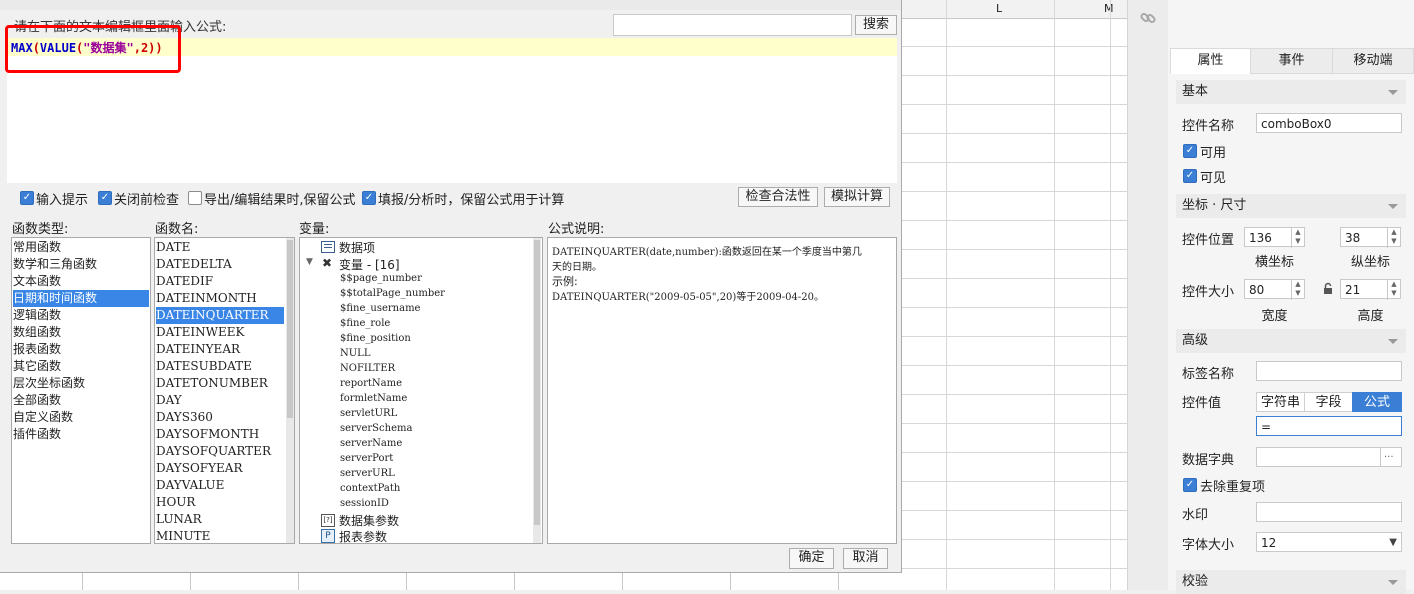 Image resolution: width=1414 pixels, height=594 pixels. What do you see at coordinates (1328, 402) in the screenshot?
I see `value-type-field: 字段` at bounding box center [1328, 402].